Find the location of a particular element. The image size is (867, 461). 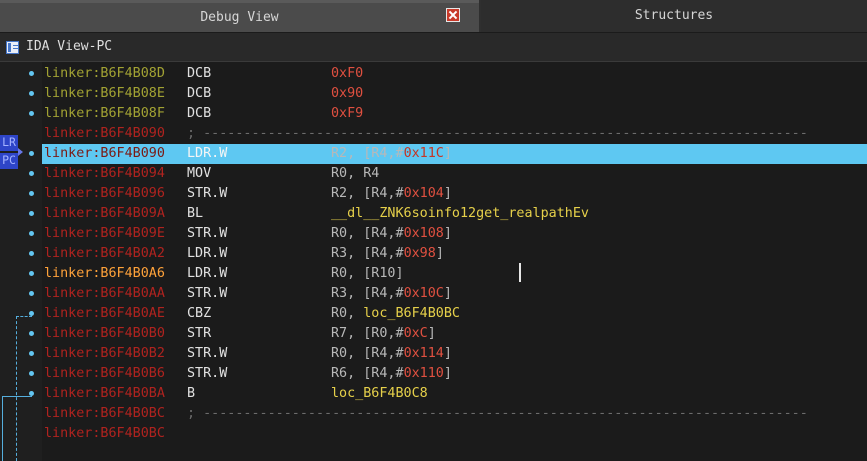

disasm-line: linker:B6F4B090 LDR.W R2, [R4,#0x11C] is located at coordinates (433, 154).